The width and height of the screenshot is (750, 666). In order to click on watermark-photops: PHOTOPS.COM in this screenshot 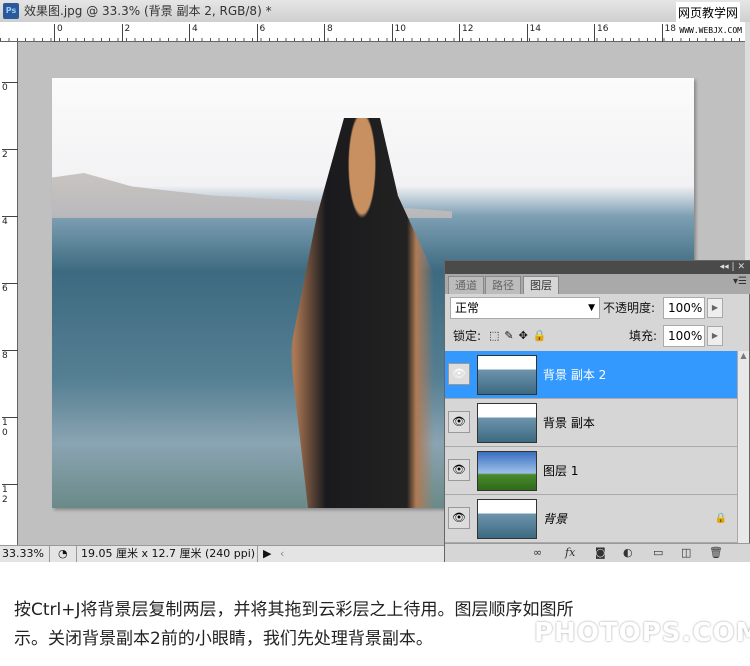, I will do `click(642, 633)`.